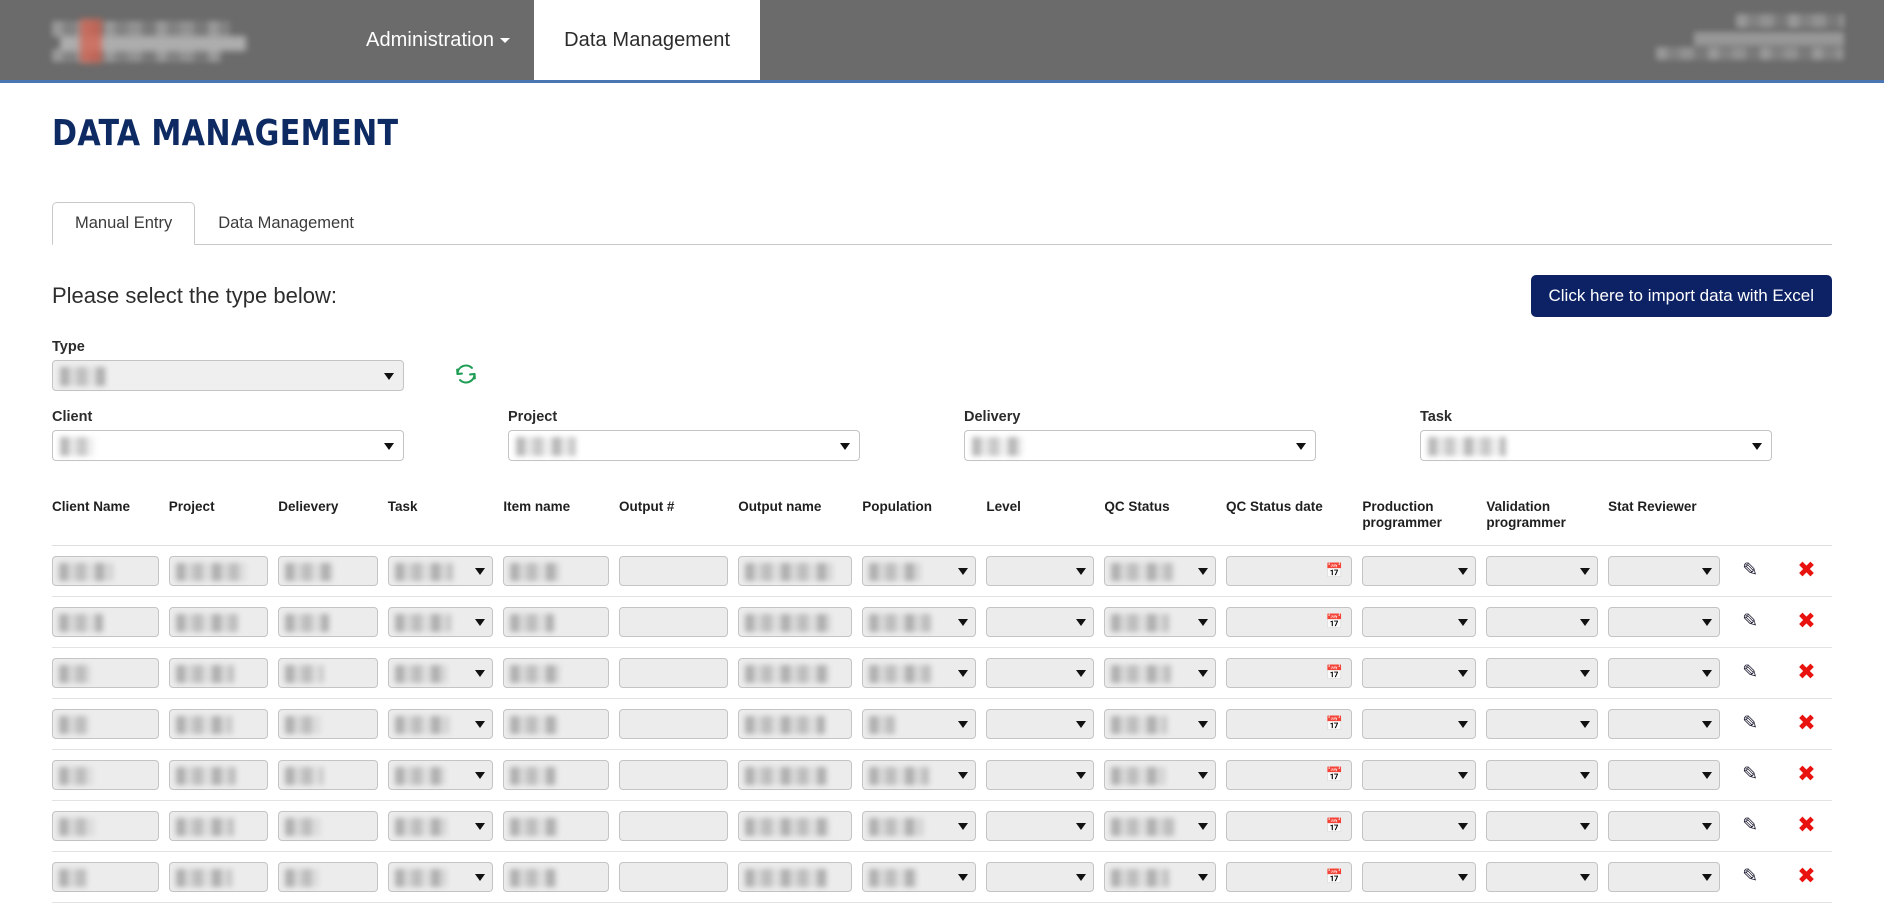  What do you see at coordinates (124, 223) in the screenshot?
I see `tab-manual-entry: Manual Entry` at bounding box center [124, 223].